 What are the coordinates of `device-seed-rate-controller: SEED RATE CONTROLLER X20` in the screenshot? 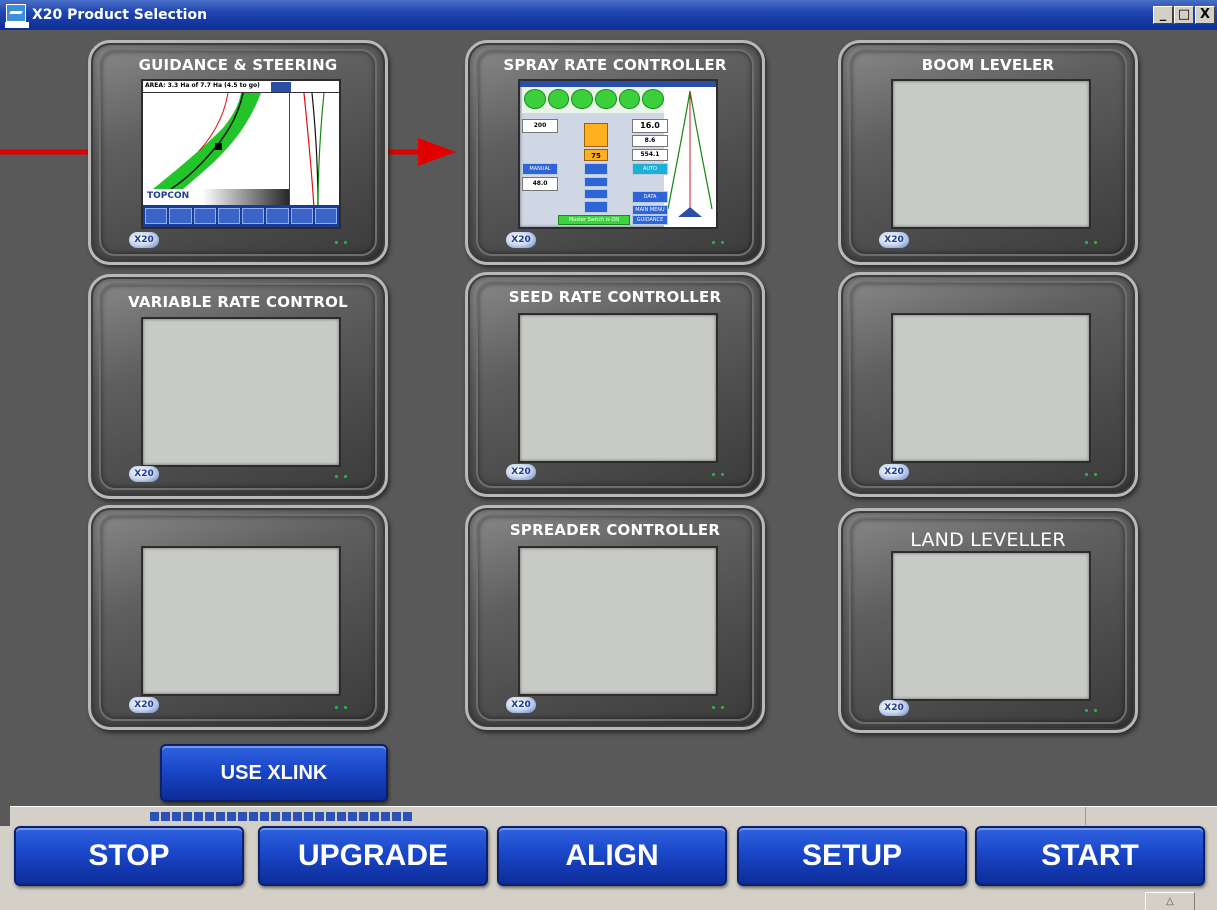 It's located at (615, 384).